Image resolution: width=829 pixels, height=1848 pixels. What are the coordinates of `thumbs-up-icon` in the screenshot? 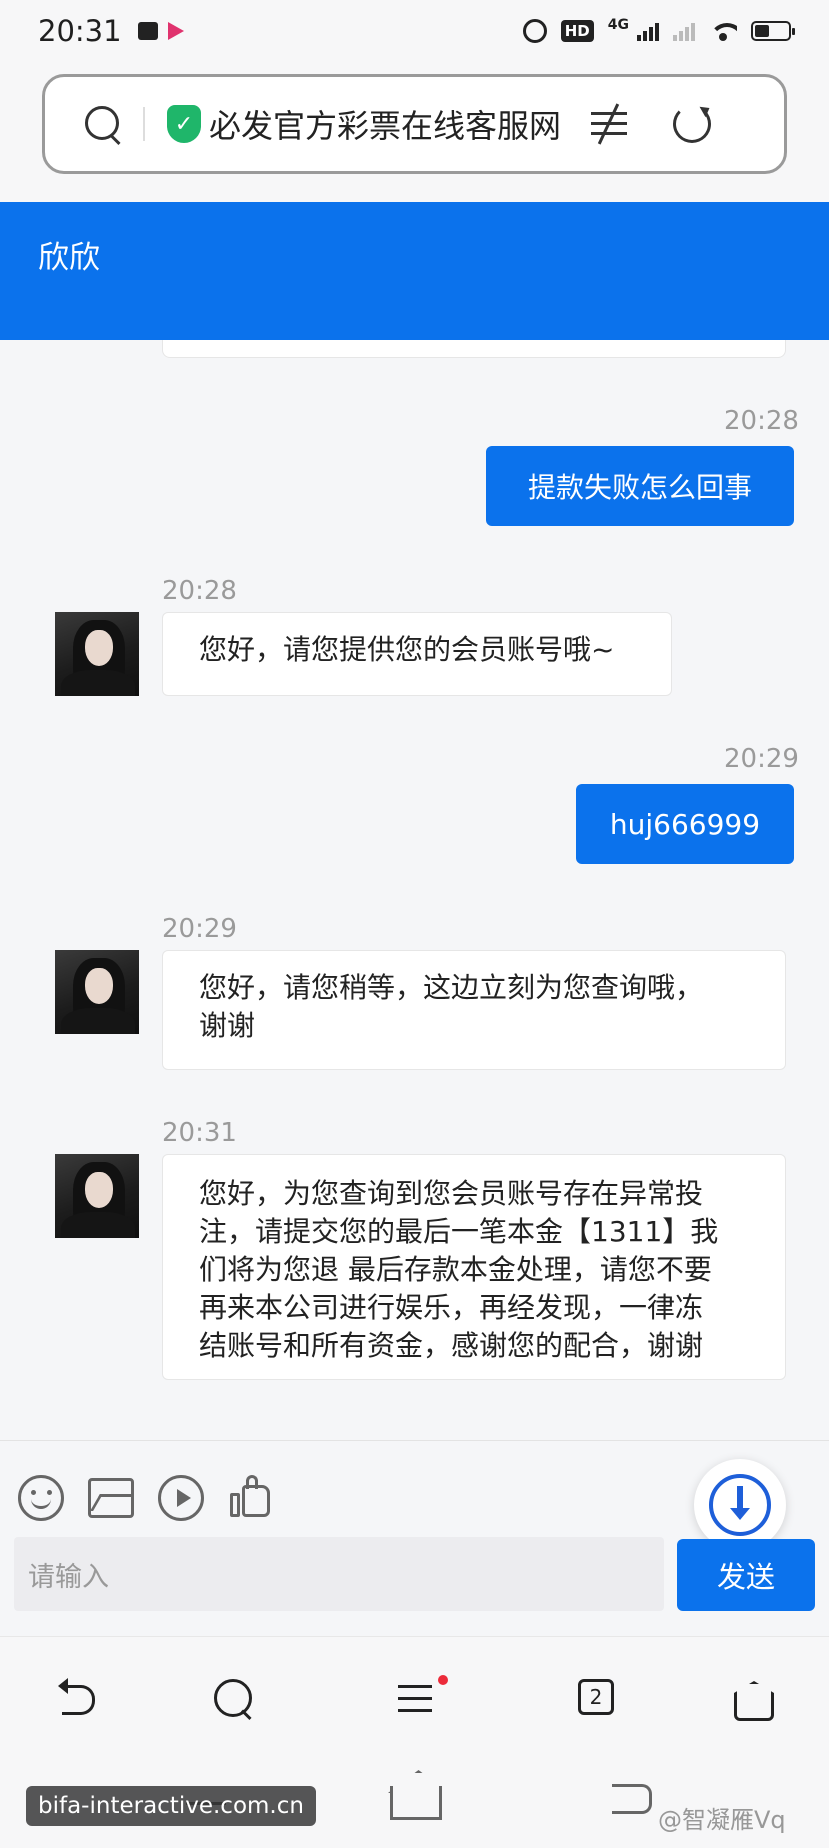 It's located at (251, 1498).